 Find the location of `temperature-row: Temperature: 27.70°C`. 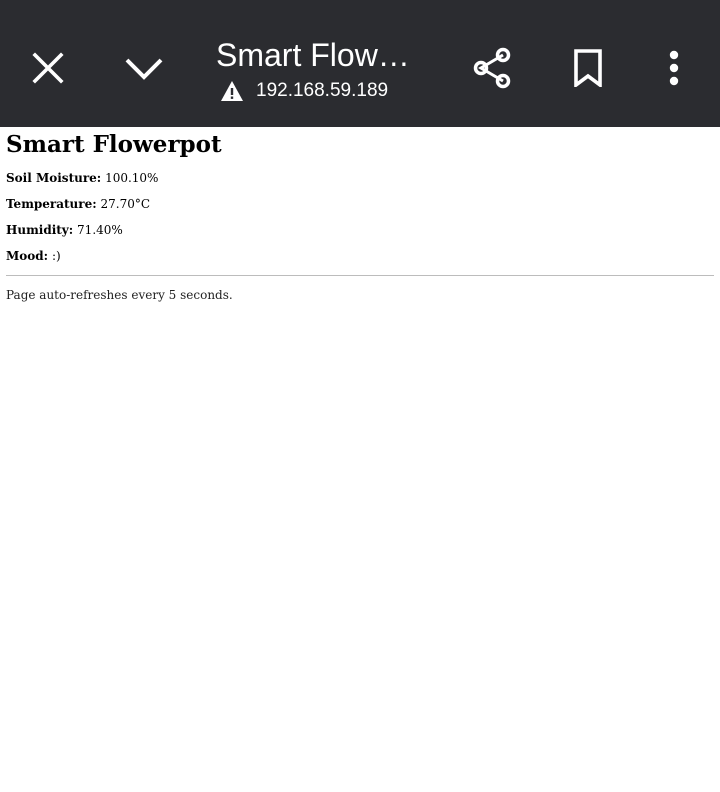

temperature-row: Temperature: 27.70°C is located at coordinates (360, 204).